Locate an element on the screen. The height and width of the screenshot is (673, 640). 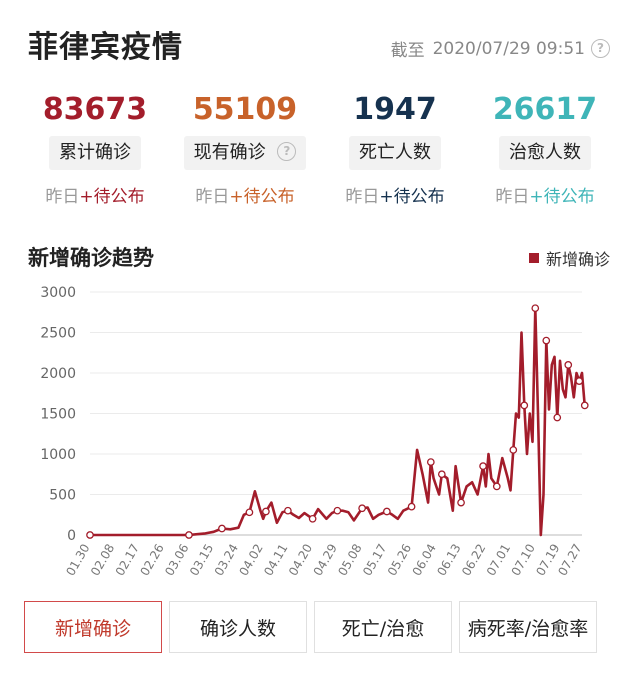
tab-confirmed-count: 确诊人数 is located at coordinates (238, 627).